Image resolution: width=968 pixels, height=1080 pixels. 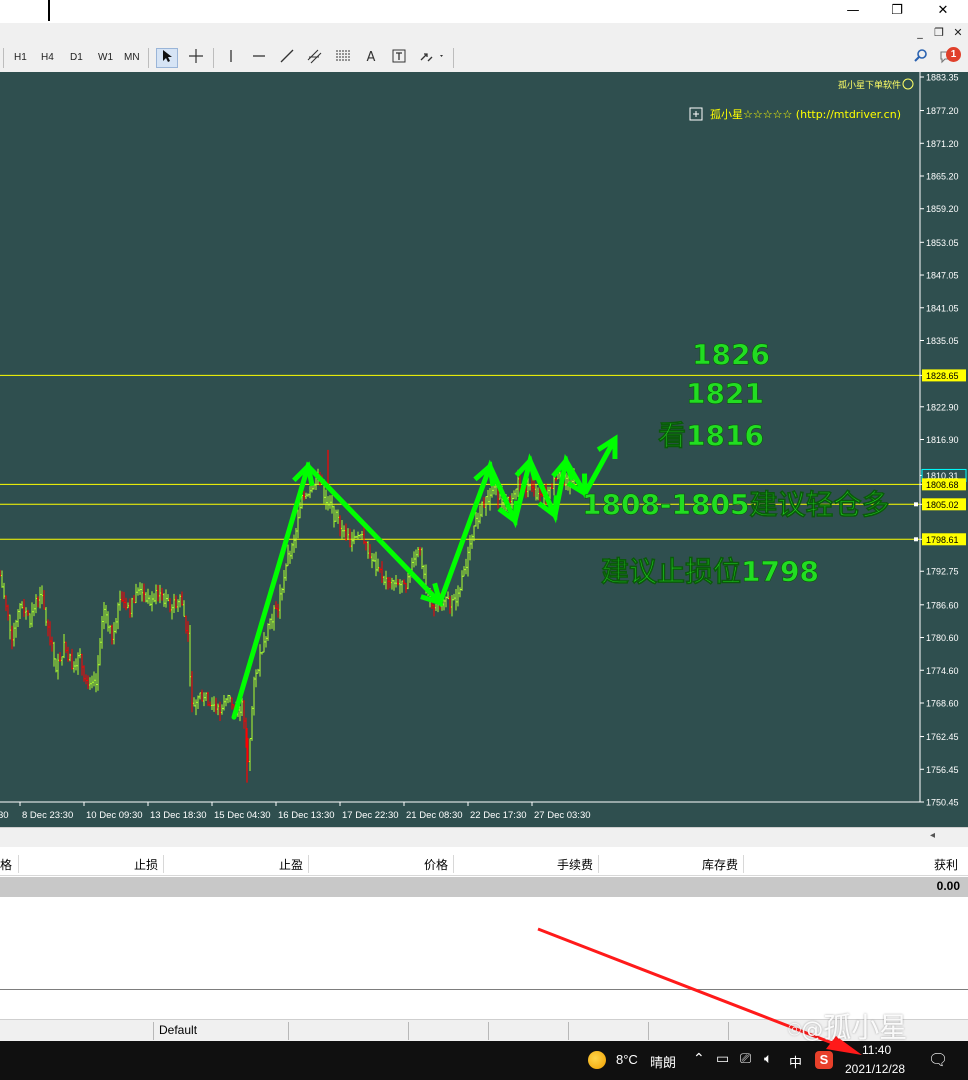 What do you see at coordinates (942, 572) in the screenshot?
I see `y-tick-label: 1792.75` at bounding box center [942, 572].